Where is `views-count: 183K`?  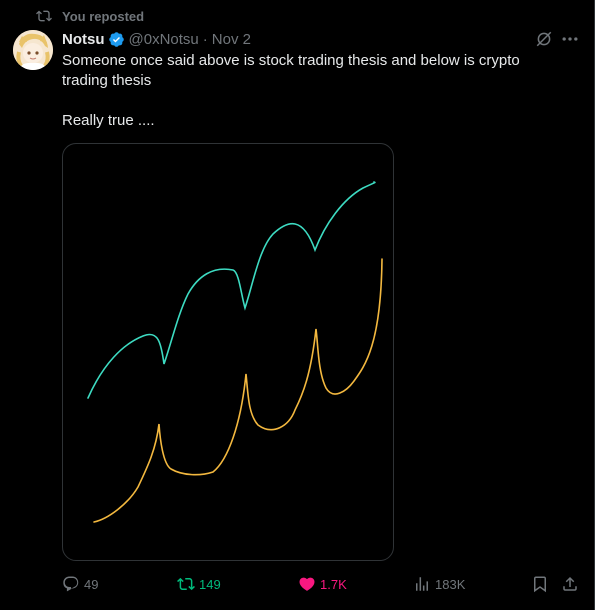
views-count: 183K is located at coordinates (450, 584).